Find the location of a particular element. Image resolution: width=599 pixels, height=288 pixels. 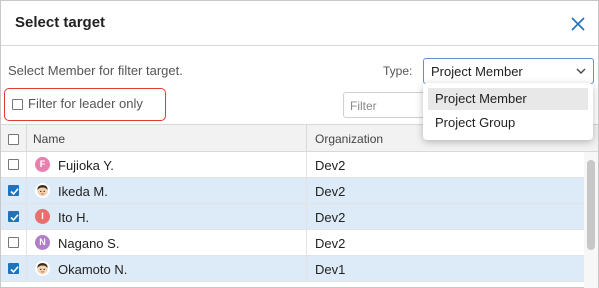

column-header-name: Name is located at coordinates (49, 139).